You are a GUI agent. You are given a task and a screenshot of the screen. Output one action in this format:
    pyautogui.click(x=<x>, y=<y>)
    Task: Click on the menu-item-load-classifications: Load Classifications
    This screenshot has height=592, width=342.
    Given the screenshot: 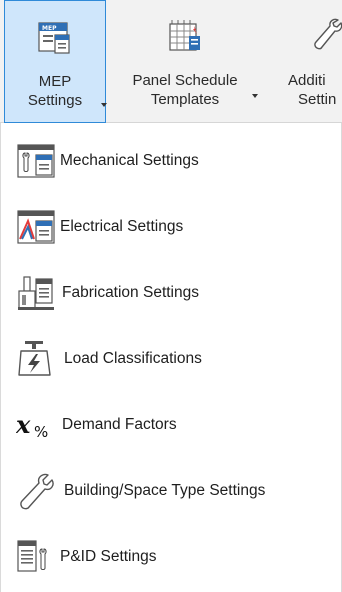 What is the action you would take?
    pyautogui.click(x=172, y=359)
    